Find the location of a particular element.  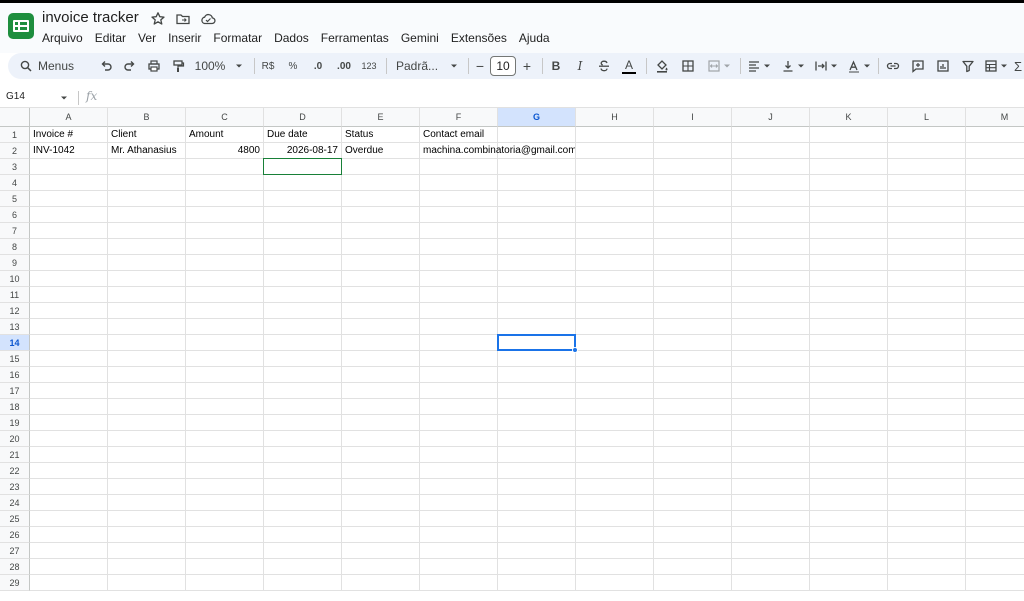

cell-a5 is located at coordinates (69, 199).